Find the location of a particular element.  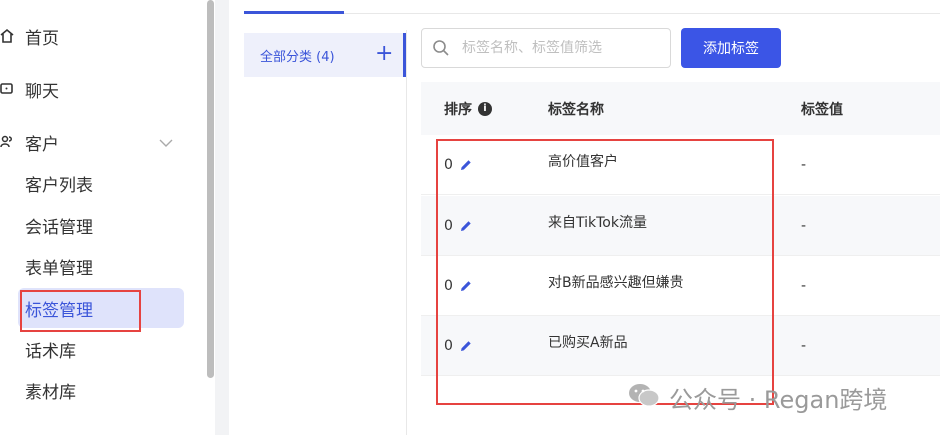

sidebar-subitem-form-management: 表单管理 is located at coordinates (59, 266).